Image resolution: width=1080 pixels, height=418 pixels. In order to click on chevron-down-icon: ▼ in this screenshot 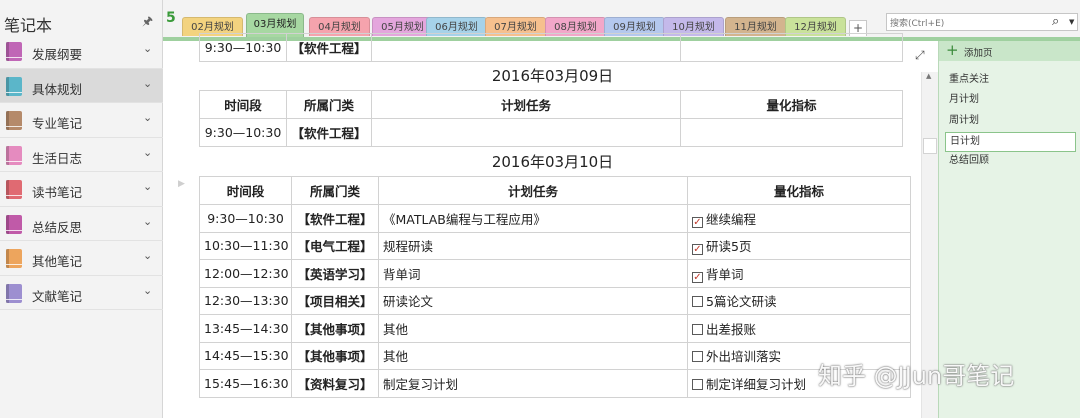, I will do `click(1071, 22)`.